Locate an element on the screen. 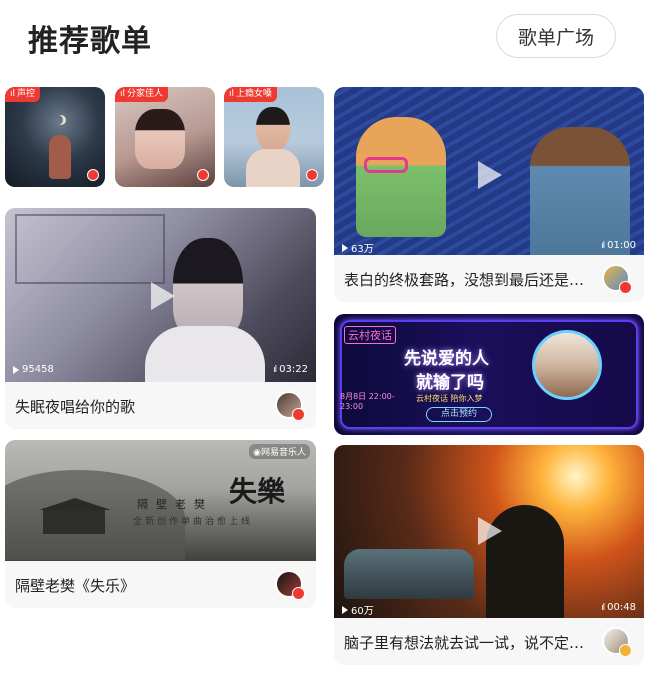 This screenshot has width=646, height=690. cover-tagline: 全新创作单曲治愈上线 is located at coordinates (193, 522).